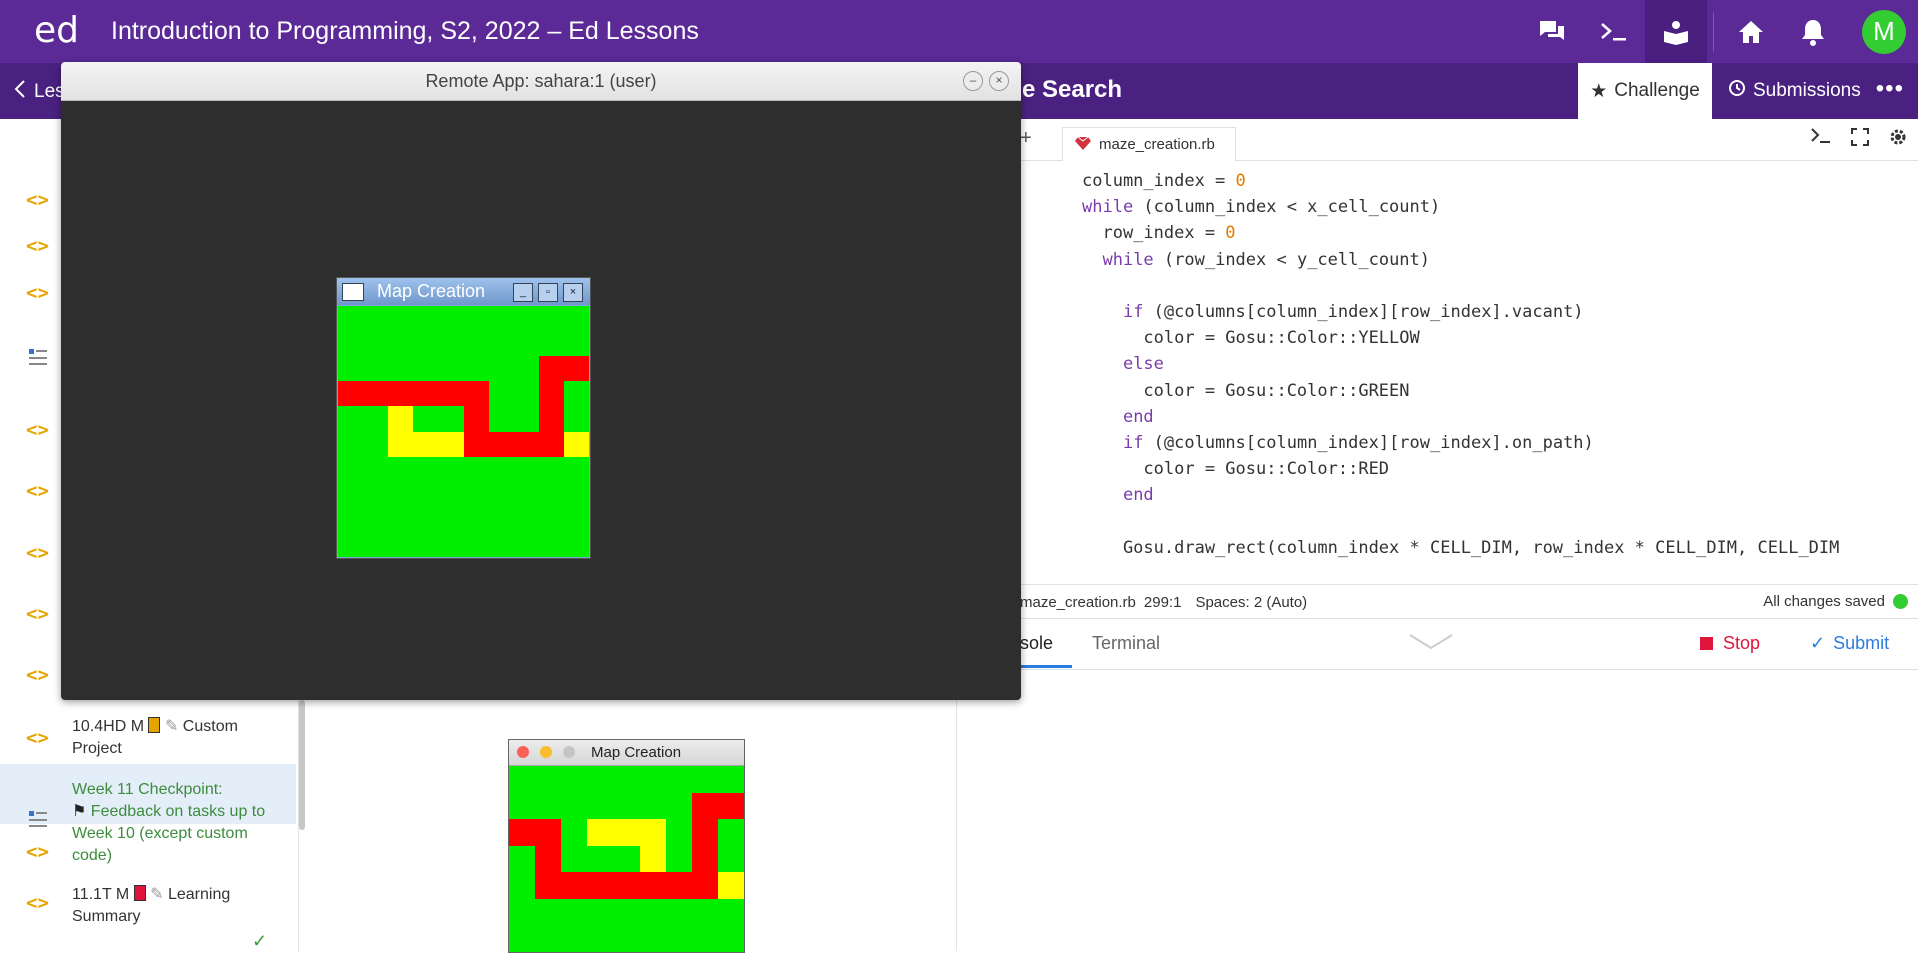 The width and height of the screenshot is (1918, 953). What do you see at coordinates (353, 292) in the screenshot?
I see `window-app-icon` at bounding box center [353, 292].